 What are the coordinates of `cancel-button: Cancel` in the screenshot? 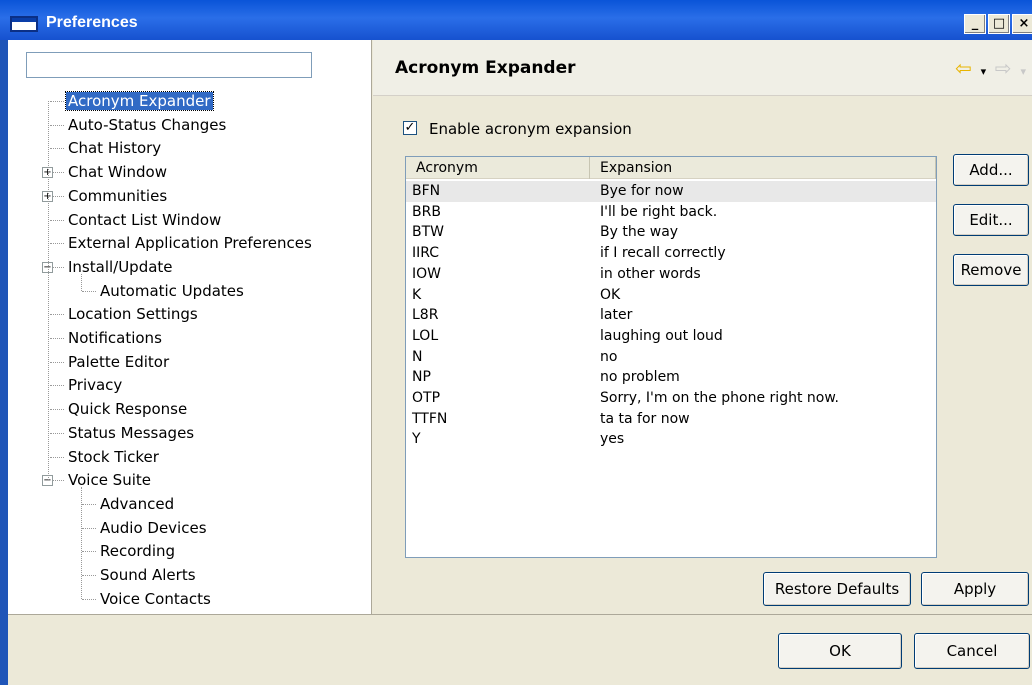 It's located at (972, 651).